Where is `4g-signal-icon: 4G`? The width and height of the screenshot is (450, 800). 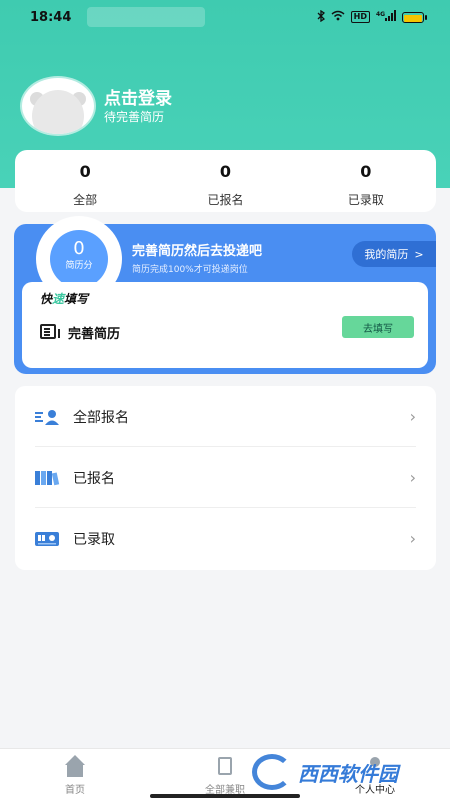 4g-signal-icon: 4G is located at coordinates (386, 17).